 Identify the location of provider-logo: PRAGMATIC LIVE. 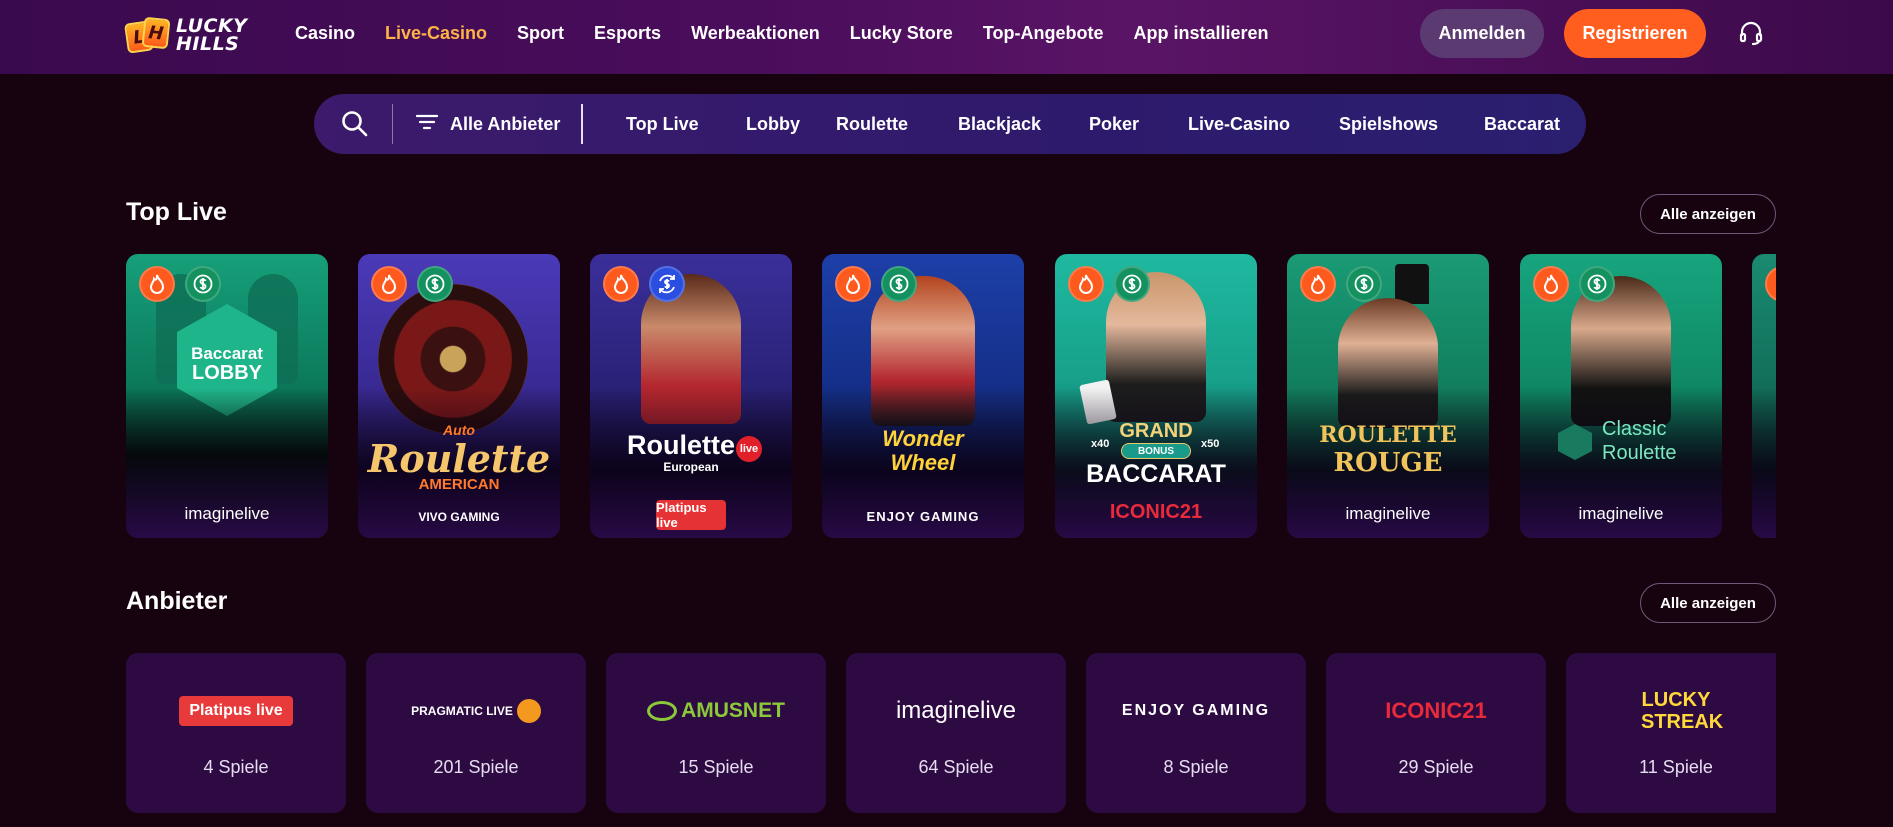
(476, 711).